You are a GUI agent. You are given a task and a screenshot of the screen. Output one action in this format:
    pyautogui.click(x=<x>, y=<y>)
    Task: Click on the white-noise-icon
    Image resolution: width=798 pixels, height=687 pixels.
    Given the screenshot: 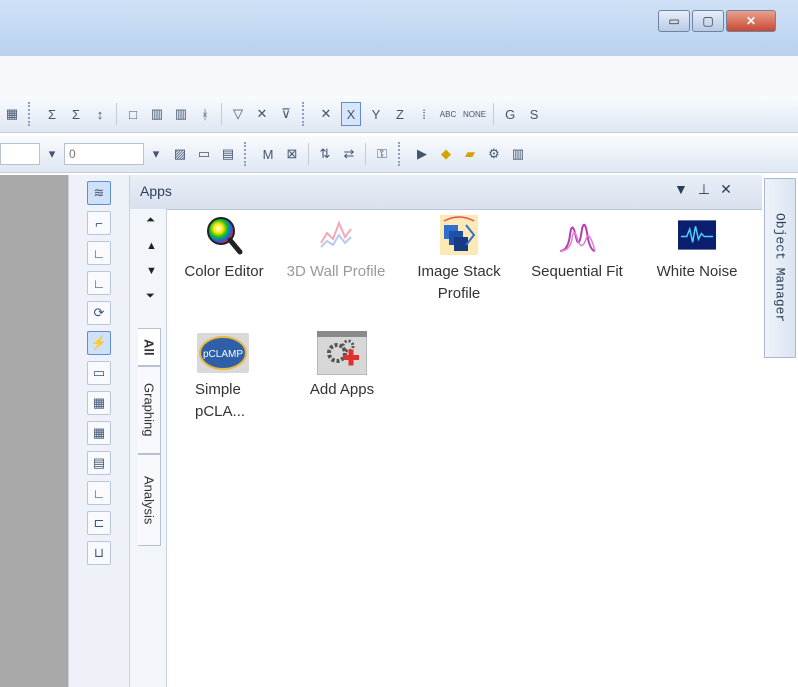 What is the action you would take?
    pyautogui.click(x=697, y=235)
    